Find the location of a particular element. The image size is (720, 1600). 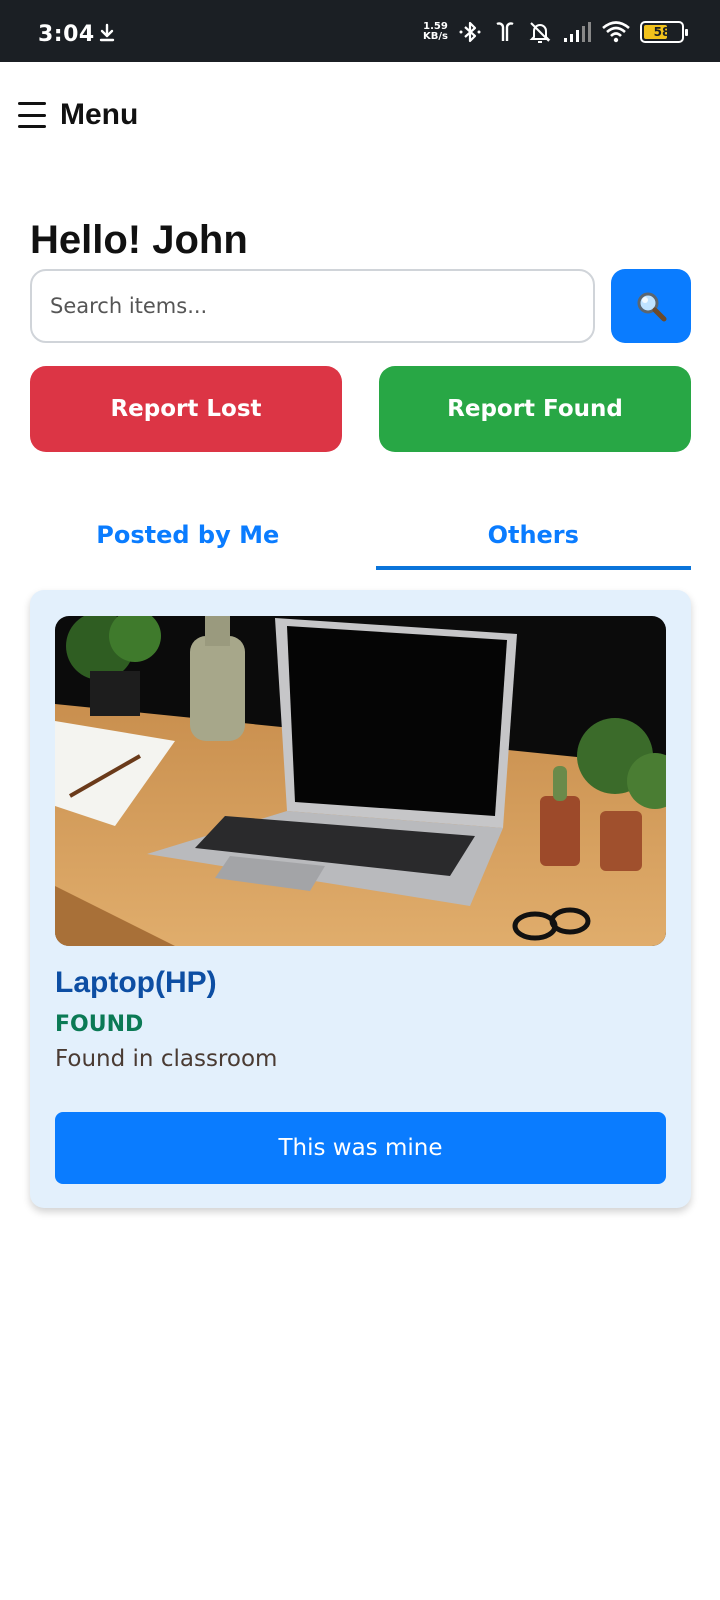

menu-label: Menu is located at coordinates (99, 114).